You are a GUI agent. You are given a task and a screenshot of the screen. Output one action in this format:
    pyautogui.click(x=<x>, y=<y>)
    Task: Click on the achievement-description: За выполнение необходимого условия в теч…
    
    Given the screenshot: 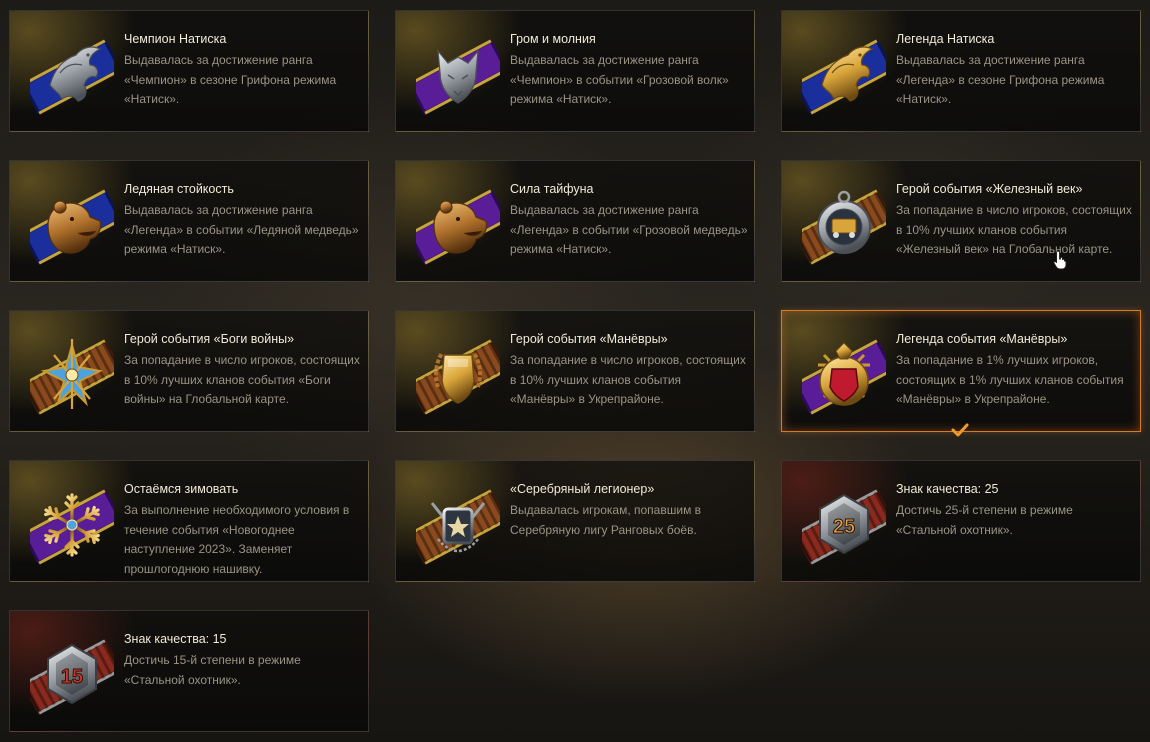 What is the action you would take?
    pyautogui.click(x=237, y=539)
    